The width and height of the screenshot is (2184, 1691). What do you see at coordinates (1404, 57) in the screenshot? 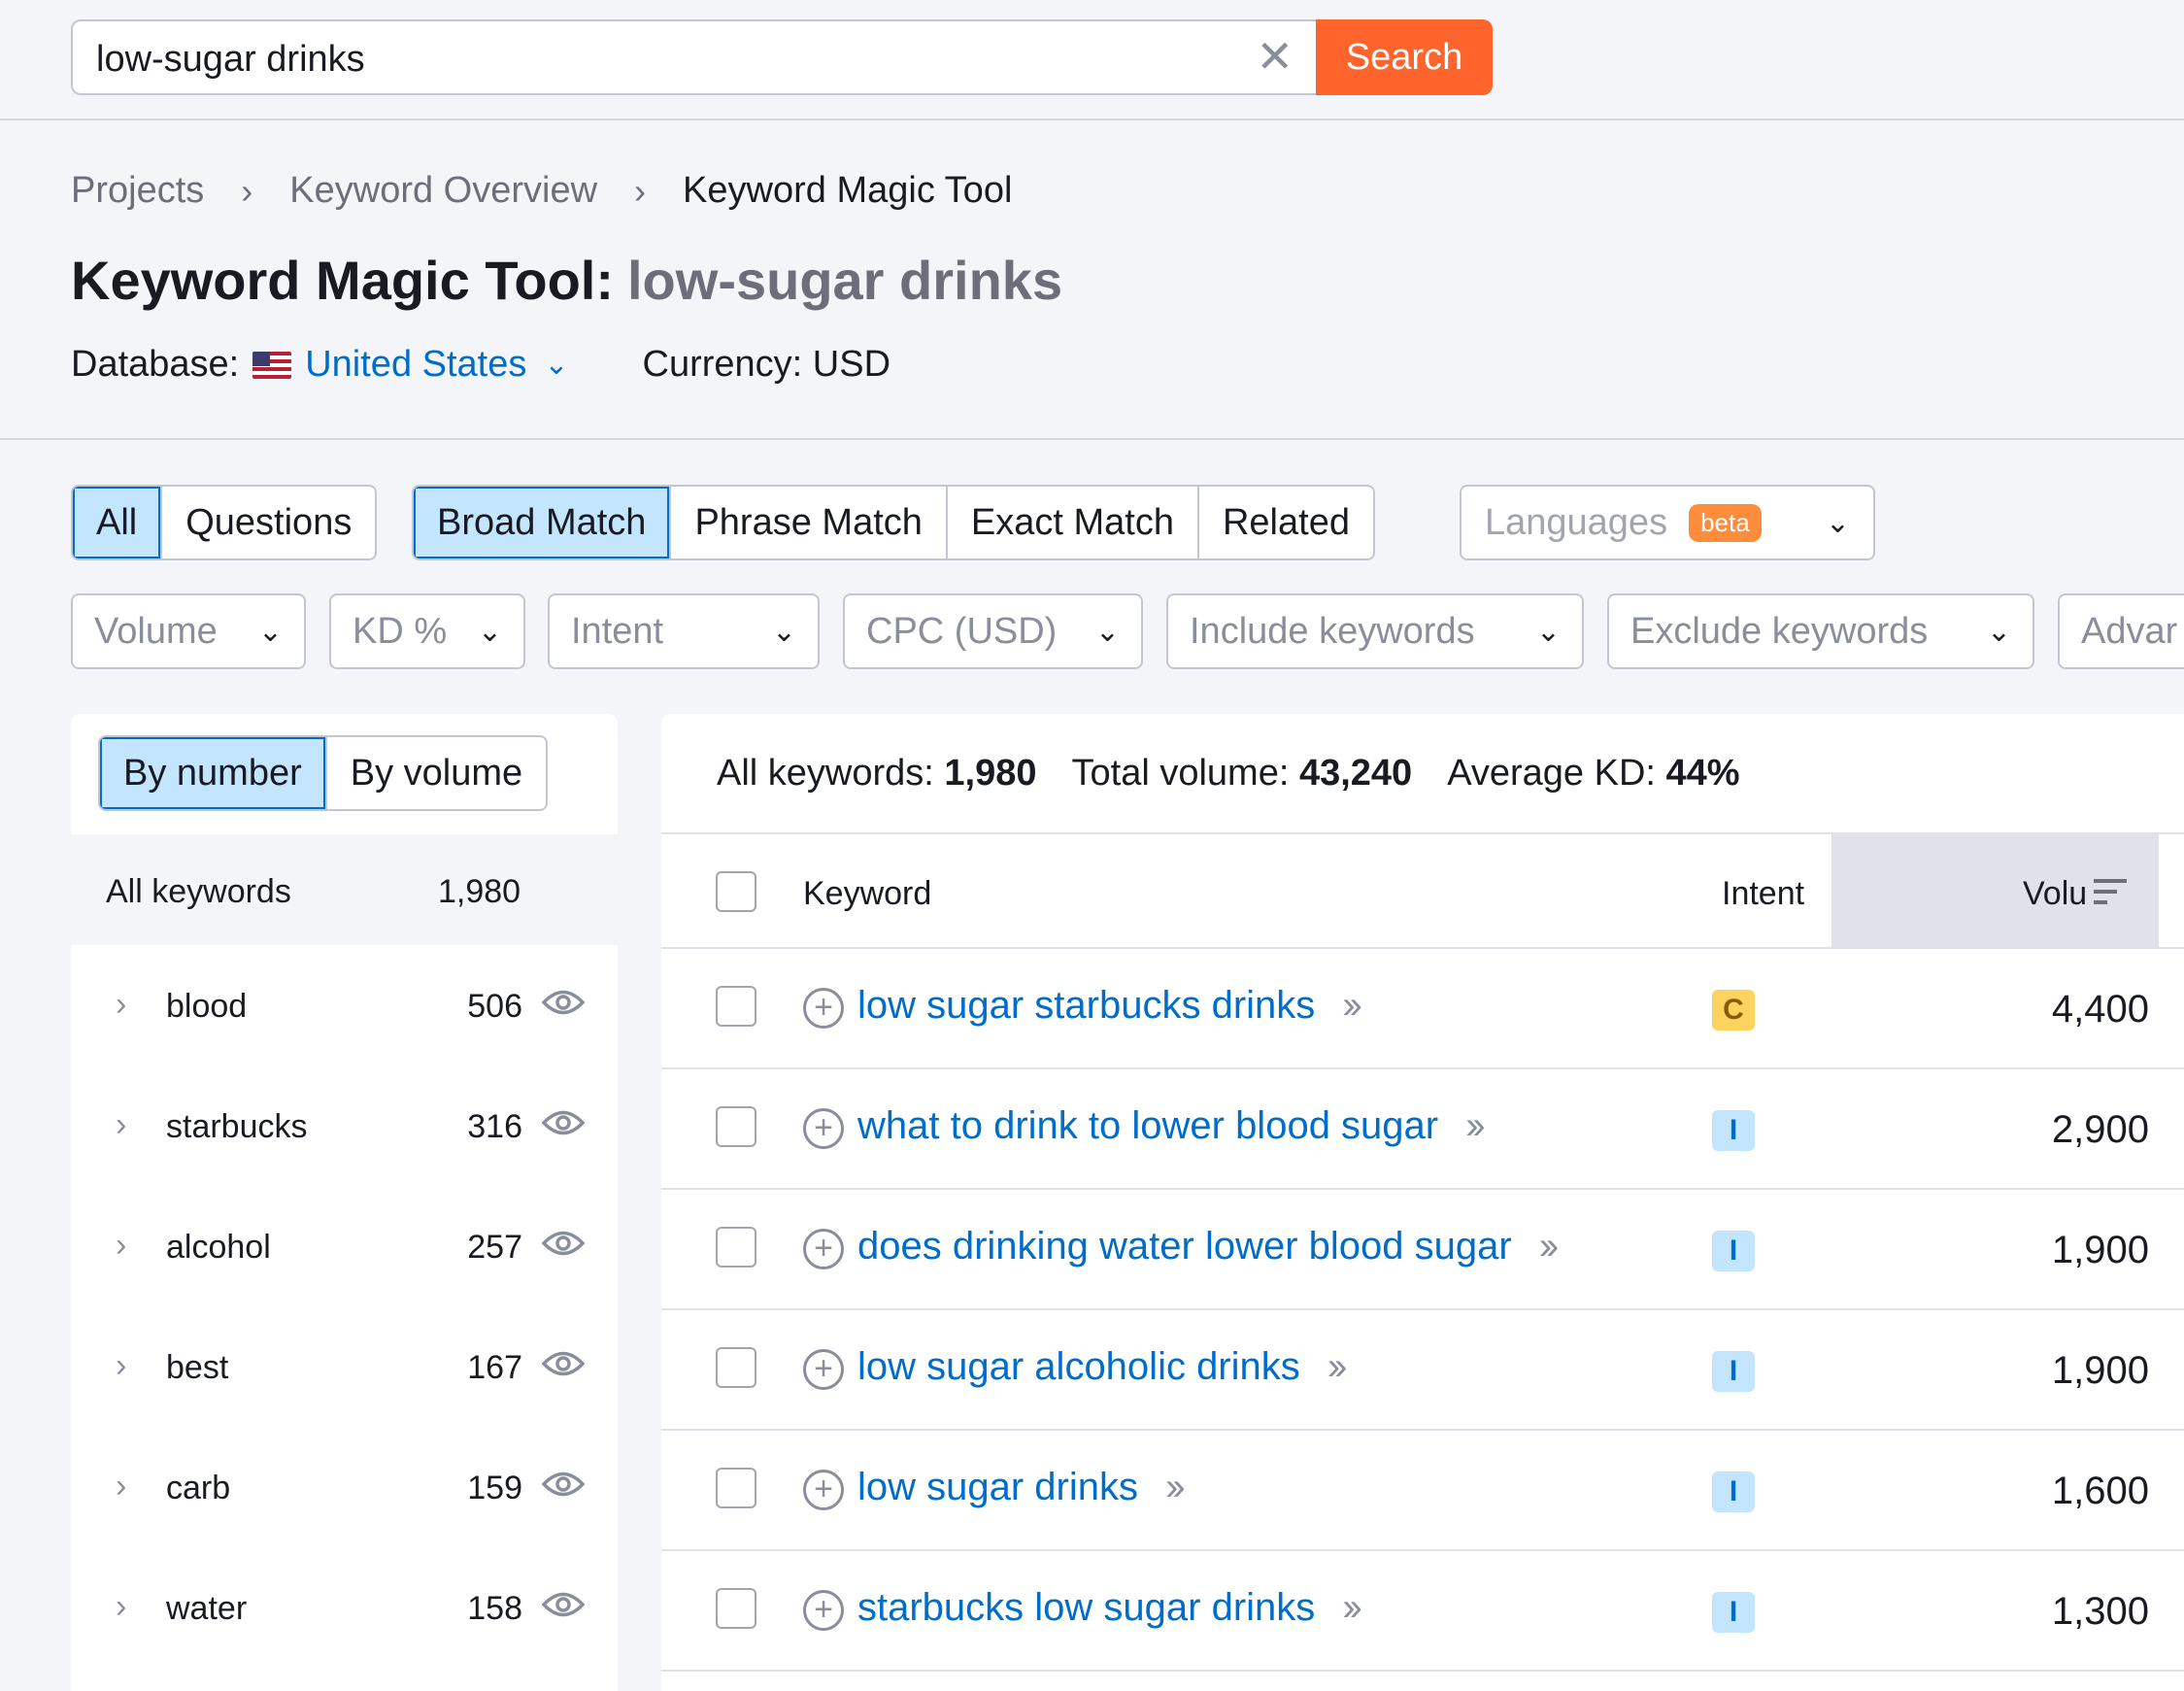
I see `search-button: Search` at bounding box center [1404, 57].